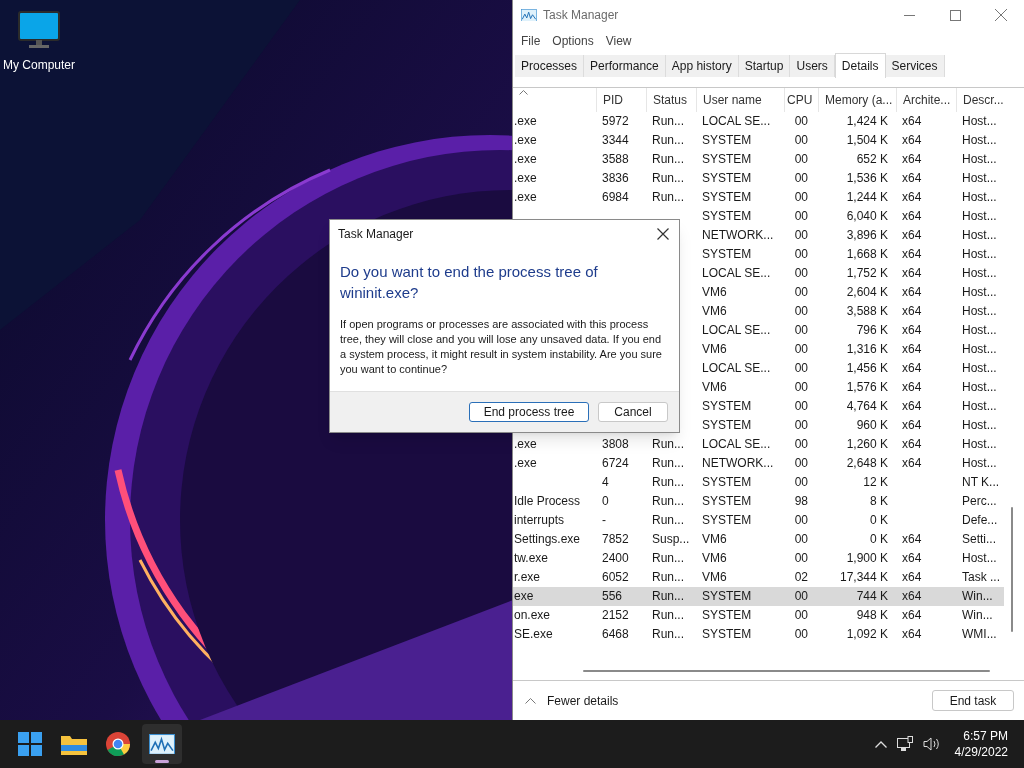 Image resolution: width=1024 pixels, height=768 pixels. What do you see at coordinates (764, 66) in the screenshot?
I see `tab: Startup` at bounding box center [764, 66].